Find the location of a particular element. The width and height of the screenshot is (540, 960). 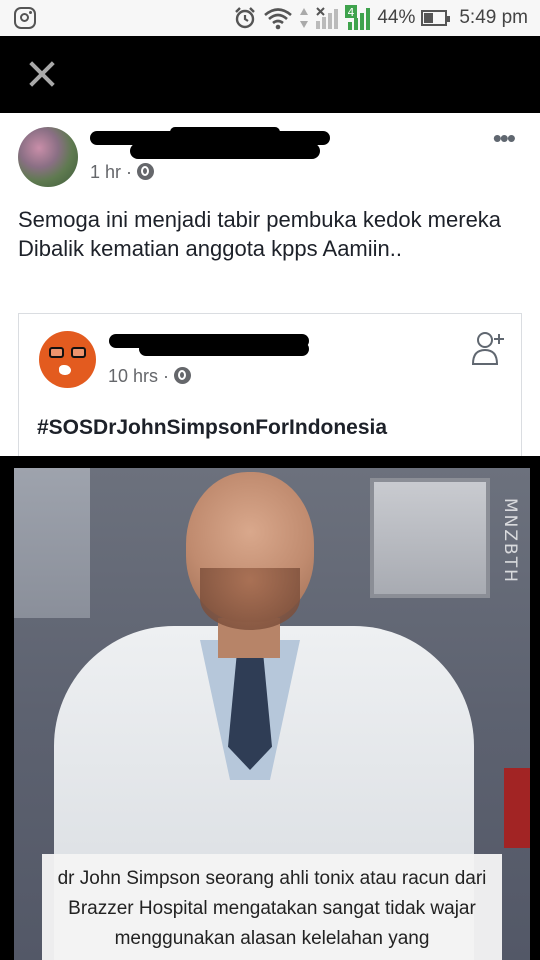

signal-sim2-icon: 4 is located at coordinates (358, 17).